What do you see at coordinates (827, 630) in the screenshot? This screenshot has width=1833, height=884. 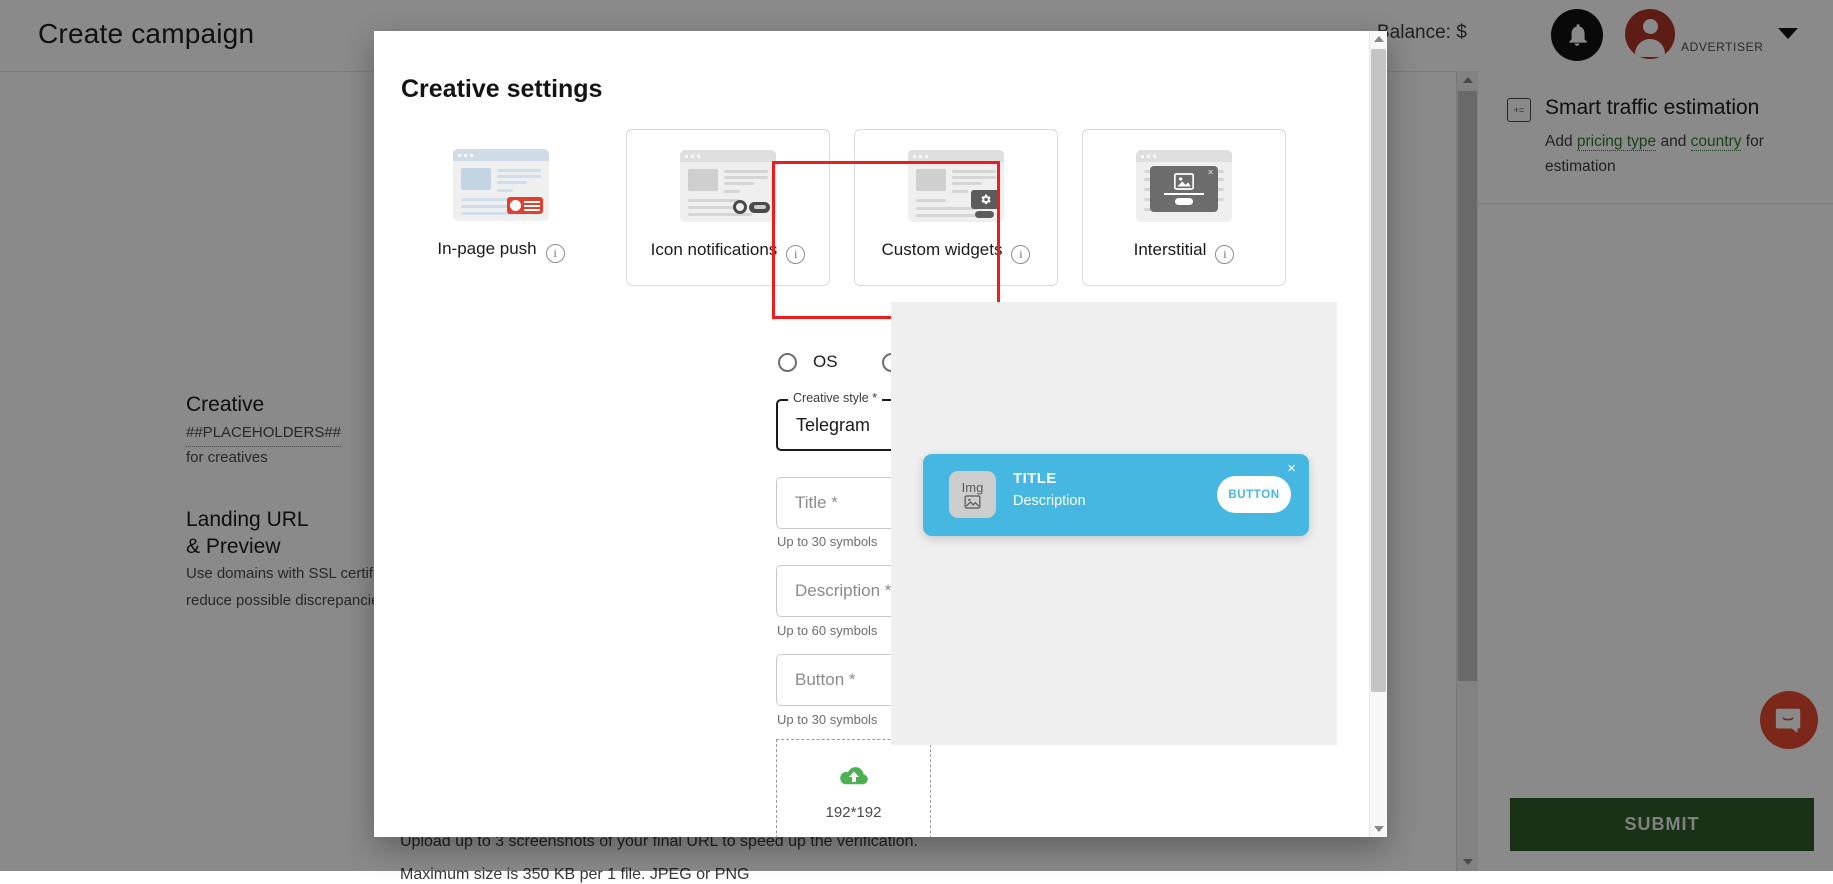 I see `description-hint: Up to 60 symbols` at bounding box center [827, 630].